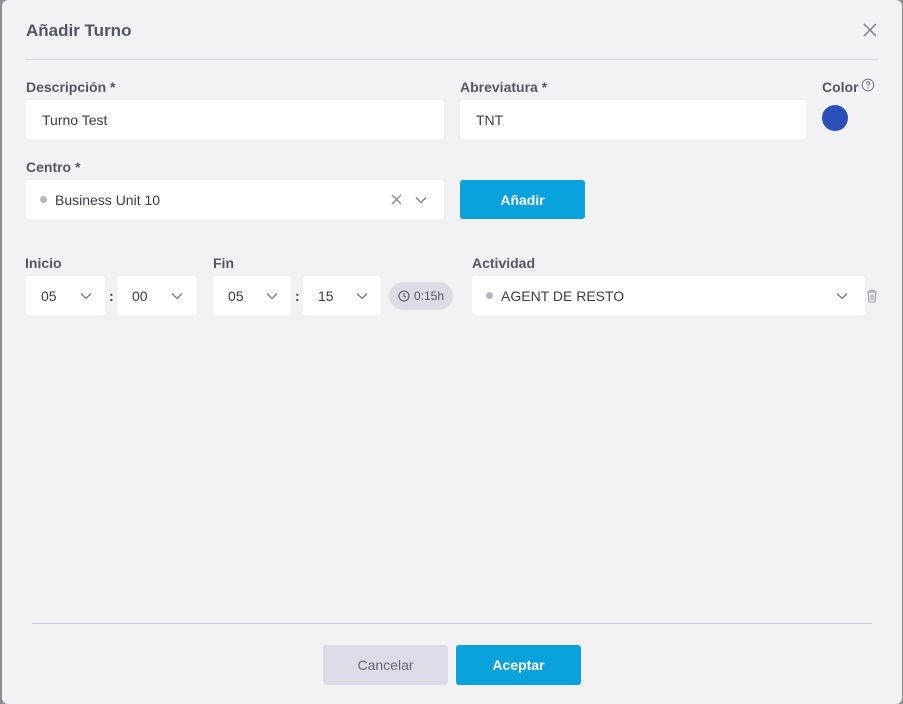 The height and width of the screenshot is (704, 903). I want to click on cancel-button: Cancelar, so click(385, 665).